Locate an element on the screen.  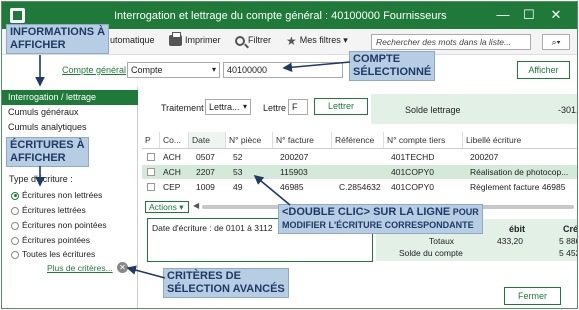
radio-label: Écritures pointées is located at coordinates (56, 240).